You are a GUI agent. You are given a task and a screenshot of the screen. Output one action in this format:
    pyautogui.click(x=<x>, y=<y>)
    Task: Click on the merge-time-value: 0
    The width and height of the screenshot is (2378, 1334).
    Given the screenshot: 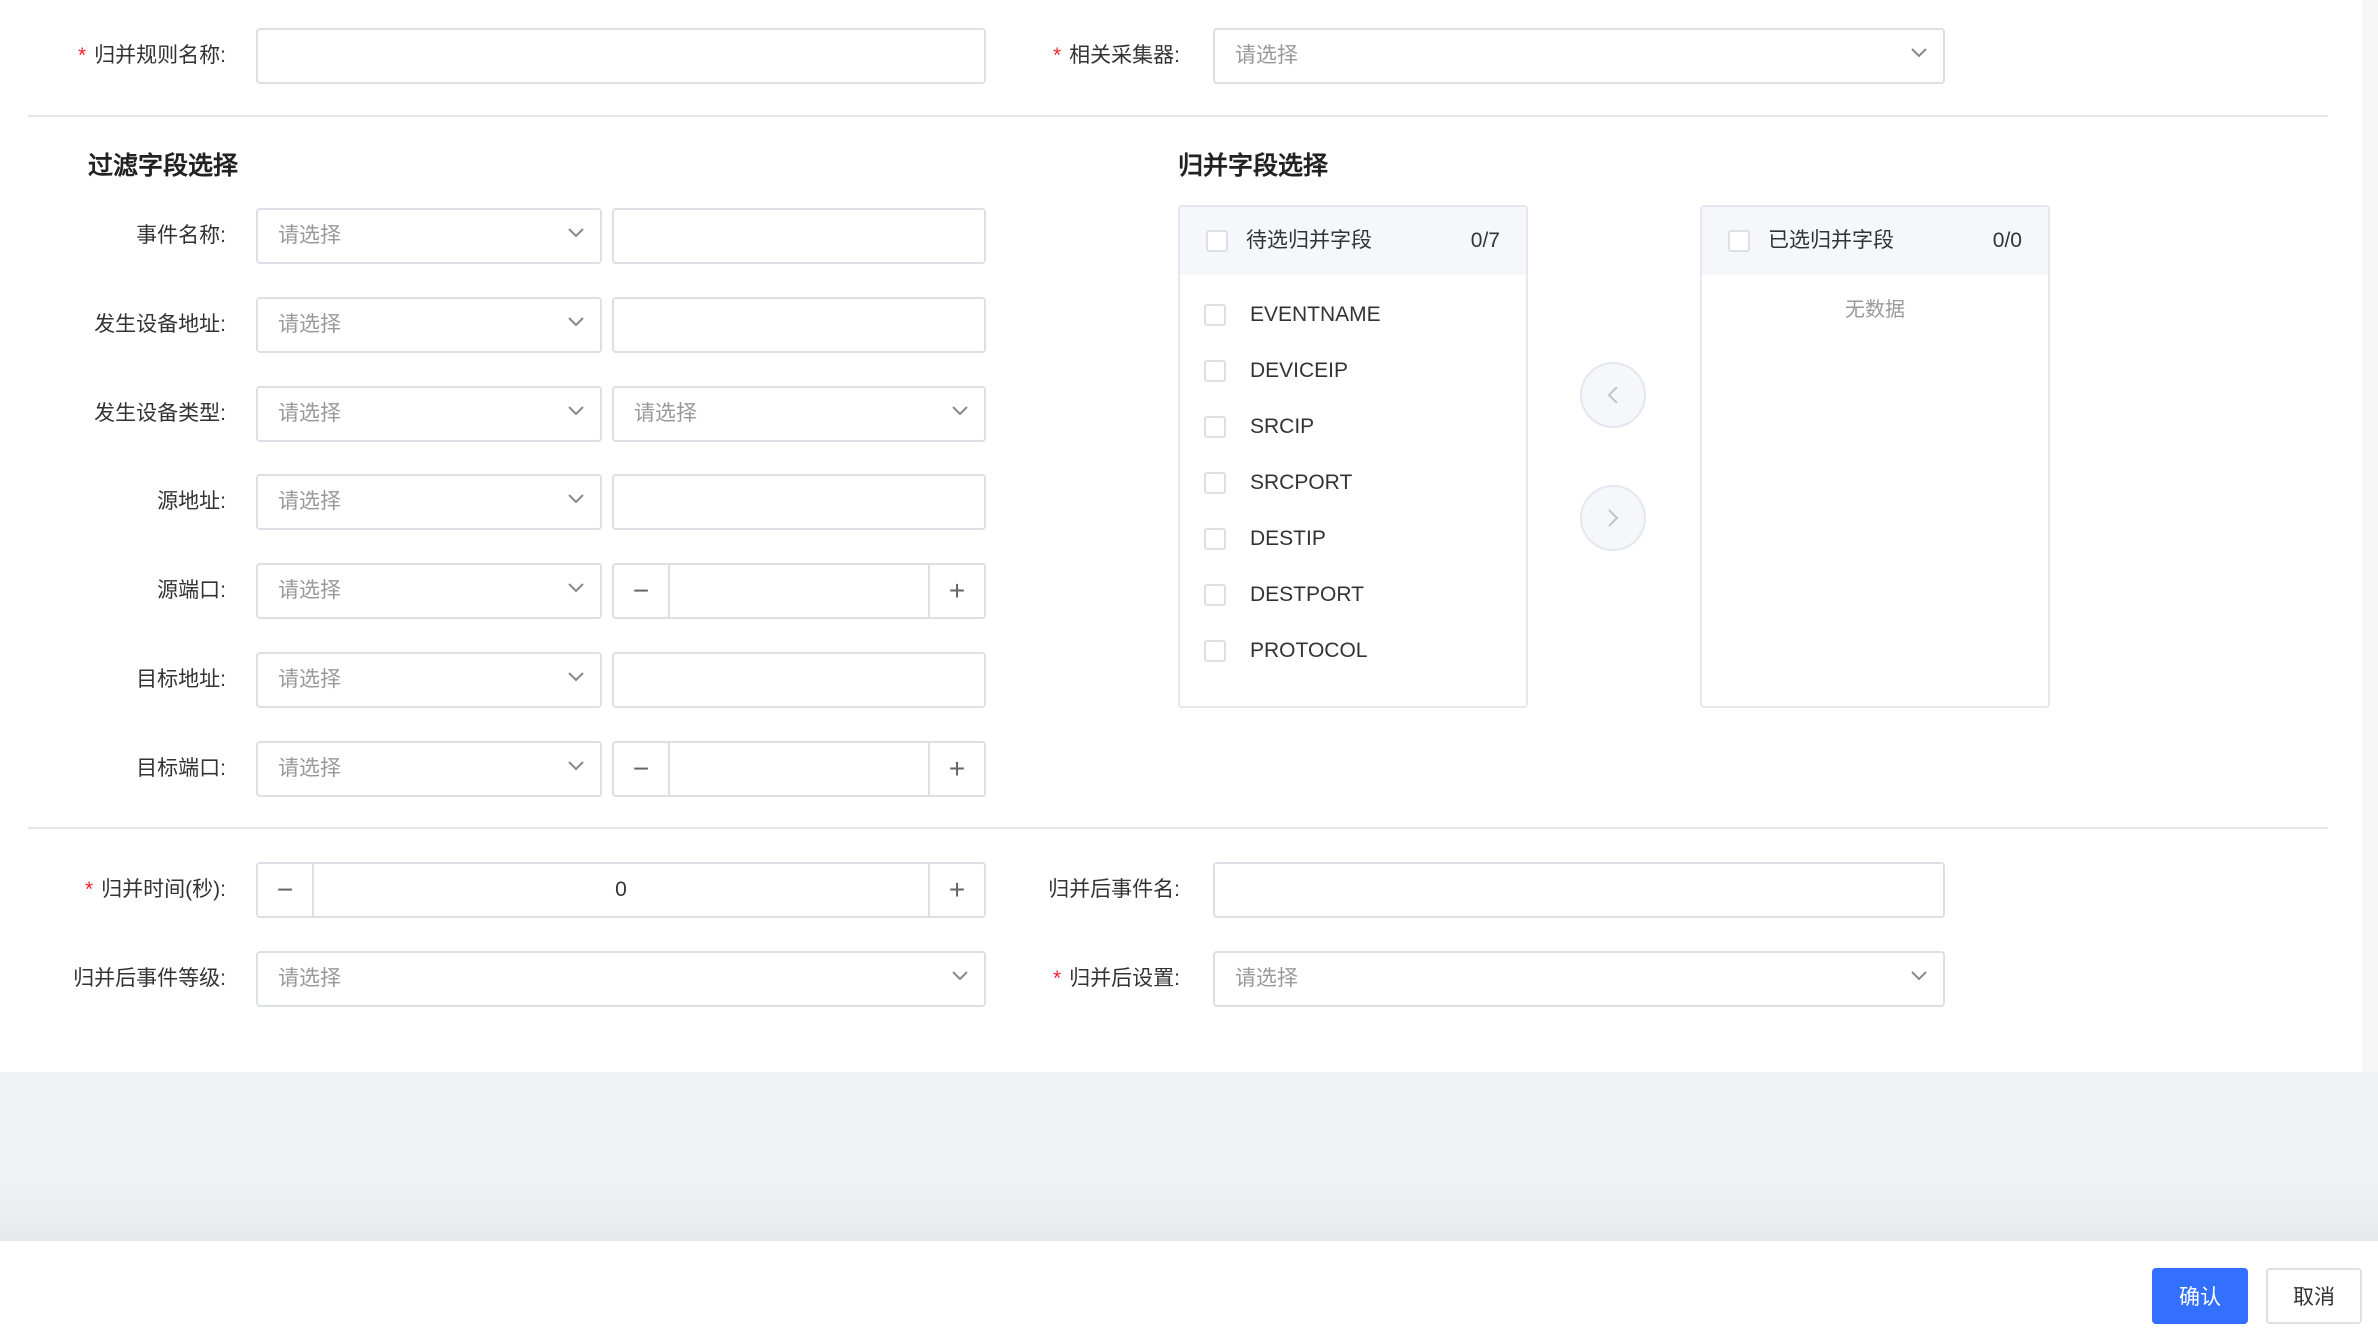 What is the action you would take?
    pyautogui.click(x=621, y=890)
    